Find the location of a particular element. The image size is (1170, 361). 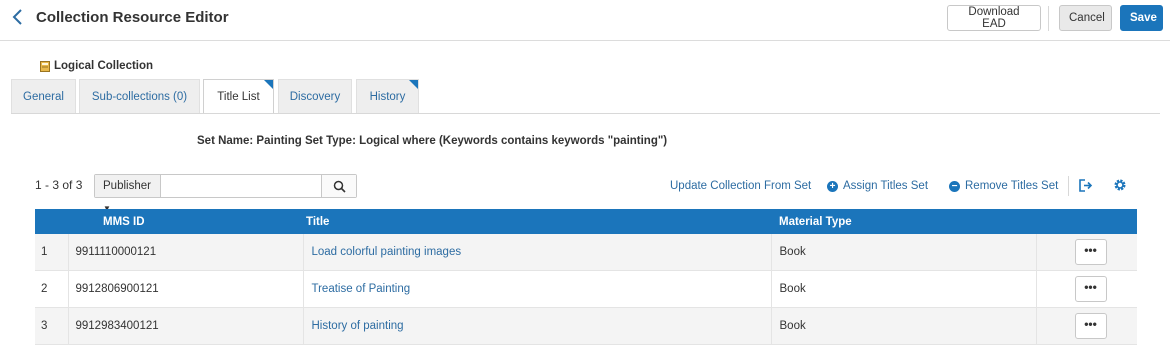

tab-history: History is located at coordinates (387, 96).